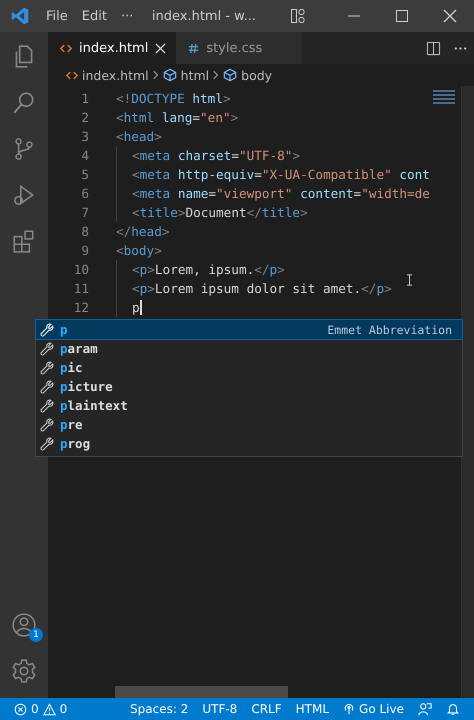  Describe the element at coordinates (85, 136) in the screenshot. I see `line-number: 3` at that location.